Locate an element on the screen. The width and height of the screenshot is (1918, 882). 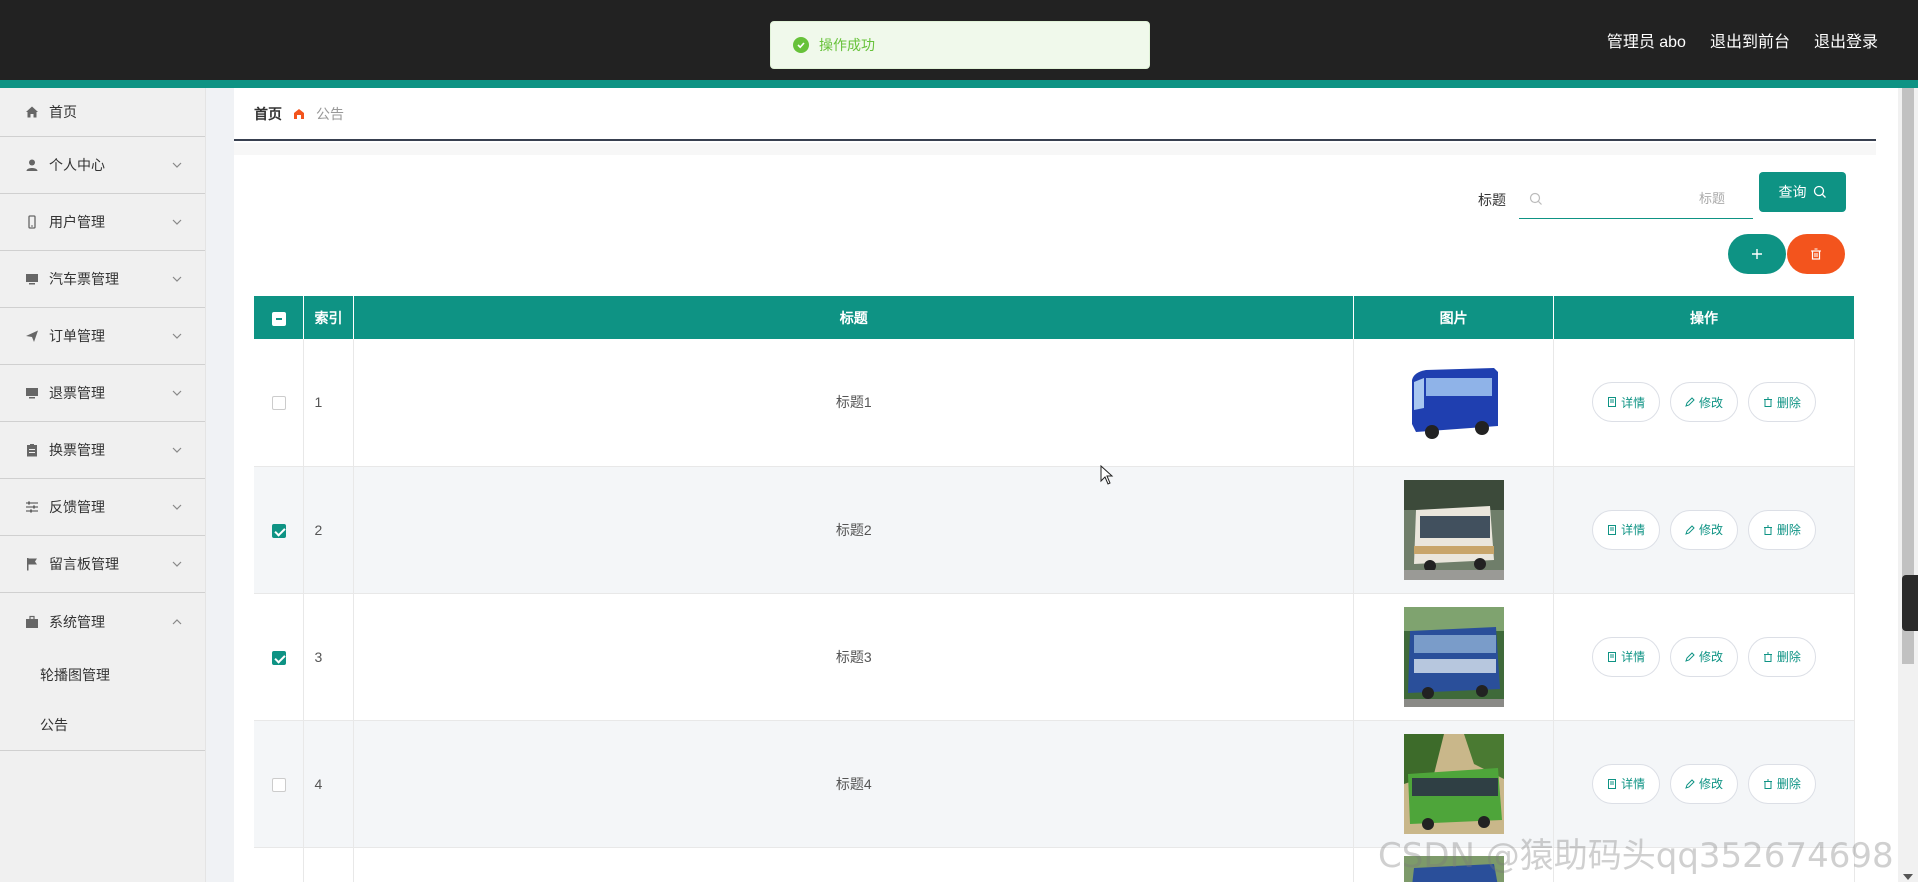
plus-icon is located at coordinates (1757, 254).